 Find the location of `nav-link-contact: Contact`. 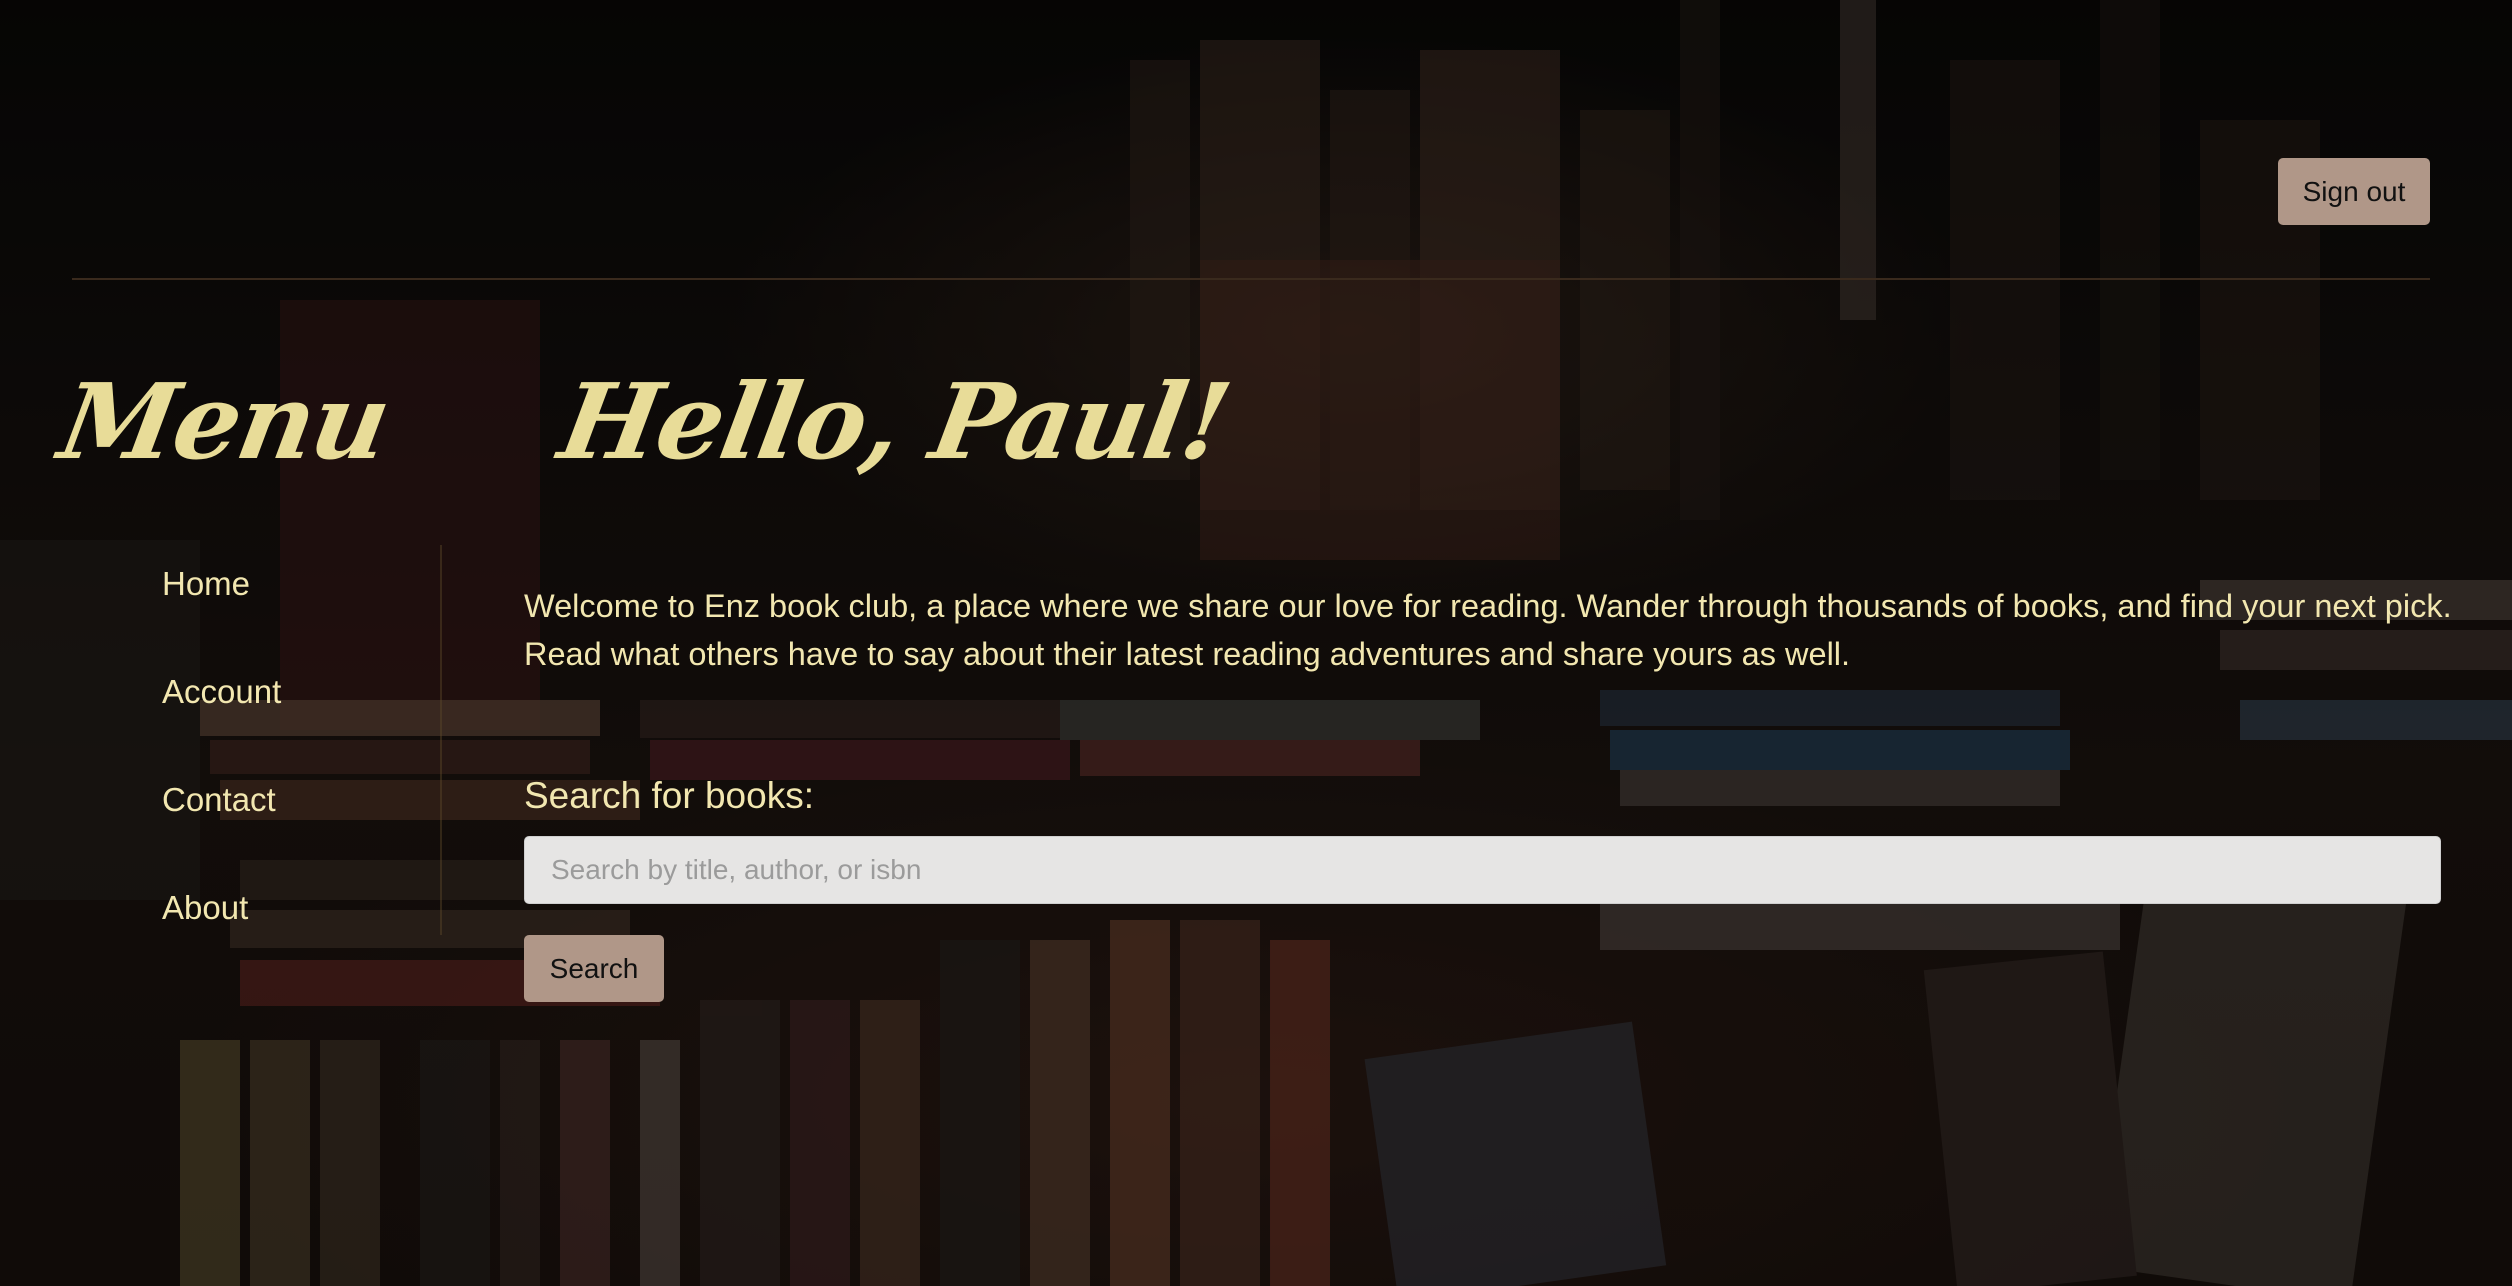

nav-link-contact: Contact is located at coordinates (219, 799).